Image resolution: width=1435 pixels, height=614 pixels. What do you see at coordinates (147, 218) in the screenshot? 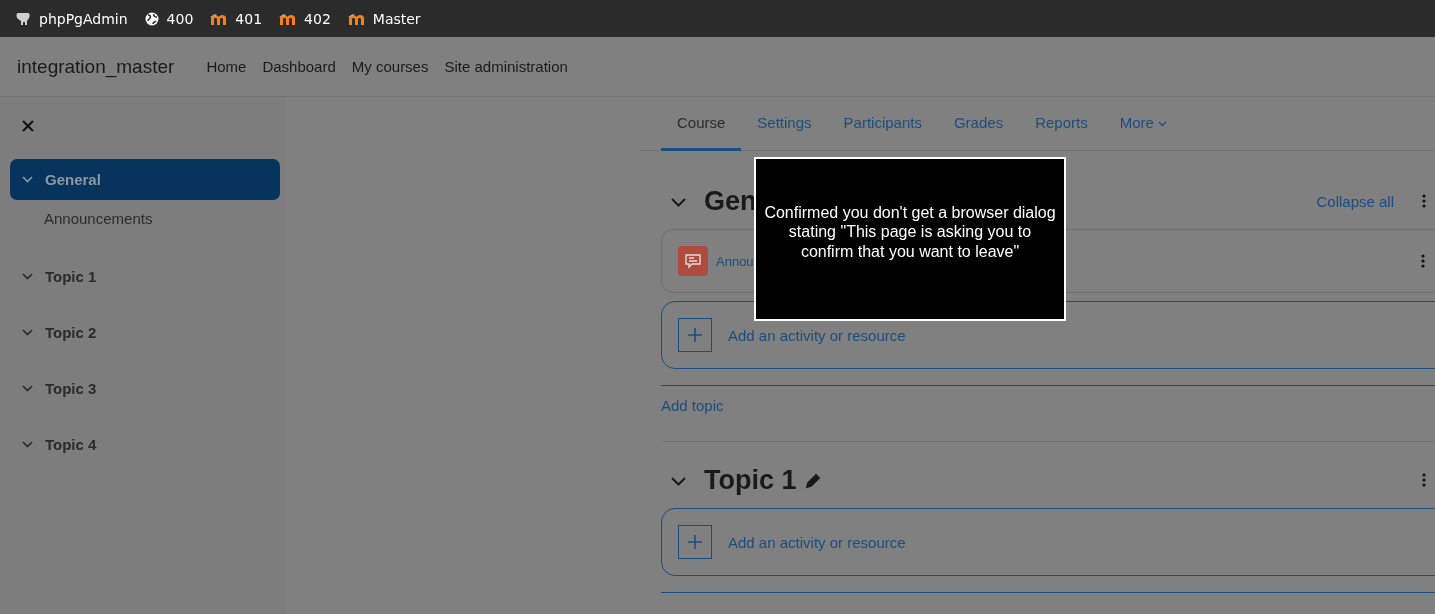
I see `activity-item: Announcements` at bounding box center [147, 218].